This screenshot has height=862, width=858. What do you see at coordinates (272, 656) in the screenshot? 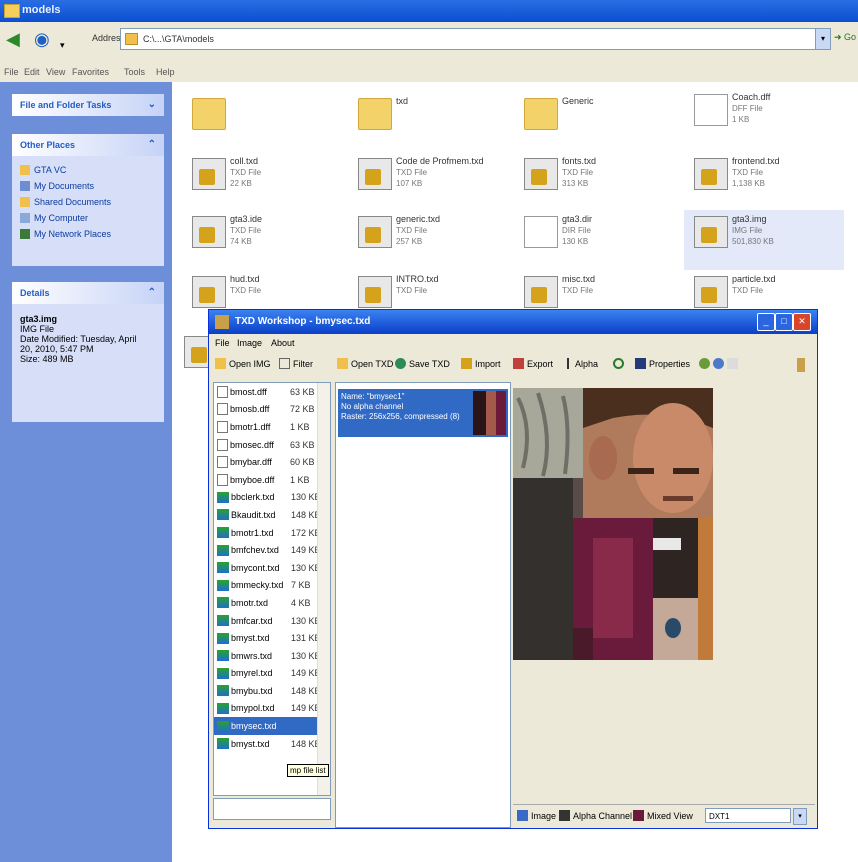
I see `file-list-row: bmwrs.txd 130 KB` at bounding box center [272, 656].